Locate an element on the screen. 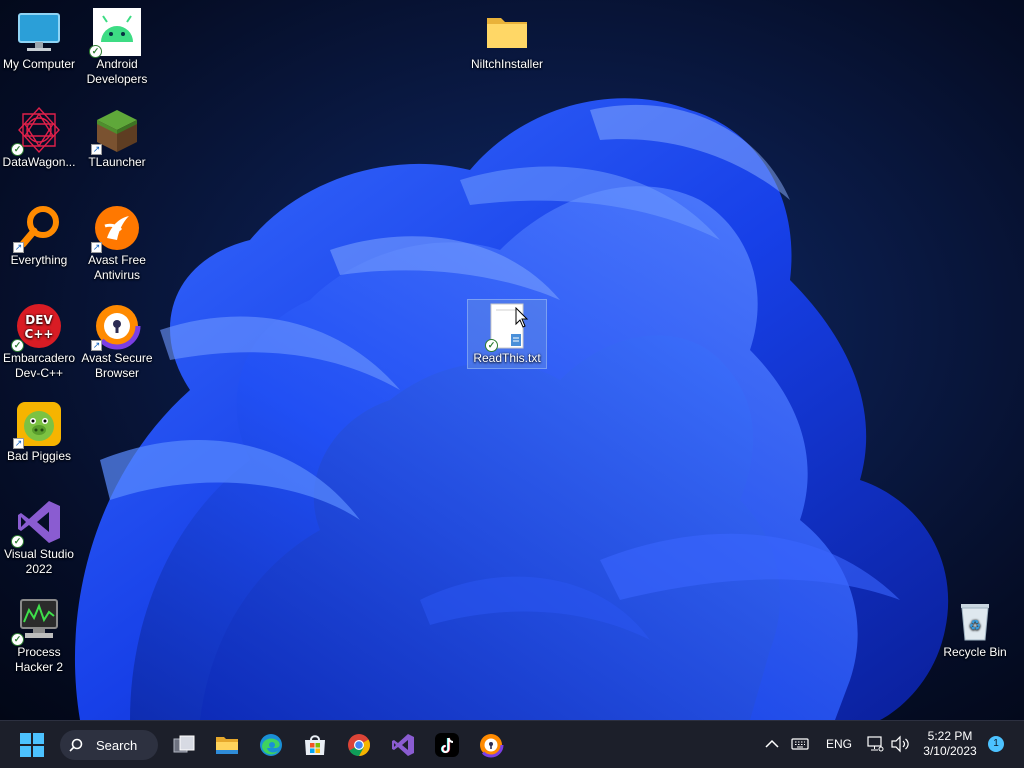 Image resolution: width=1024 pixels, height=768 pixels. desktop-icon-avast-secure-browser: ↗ Avast Secure Browser is located at coordinates (117, 341).